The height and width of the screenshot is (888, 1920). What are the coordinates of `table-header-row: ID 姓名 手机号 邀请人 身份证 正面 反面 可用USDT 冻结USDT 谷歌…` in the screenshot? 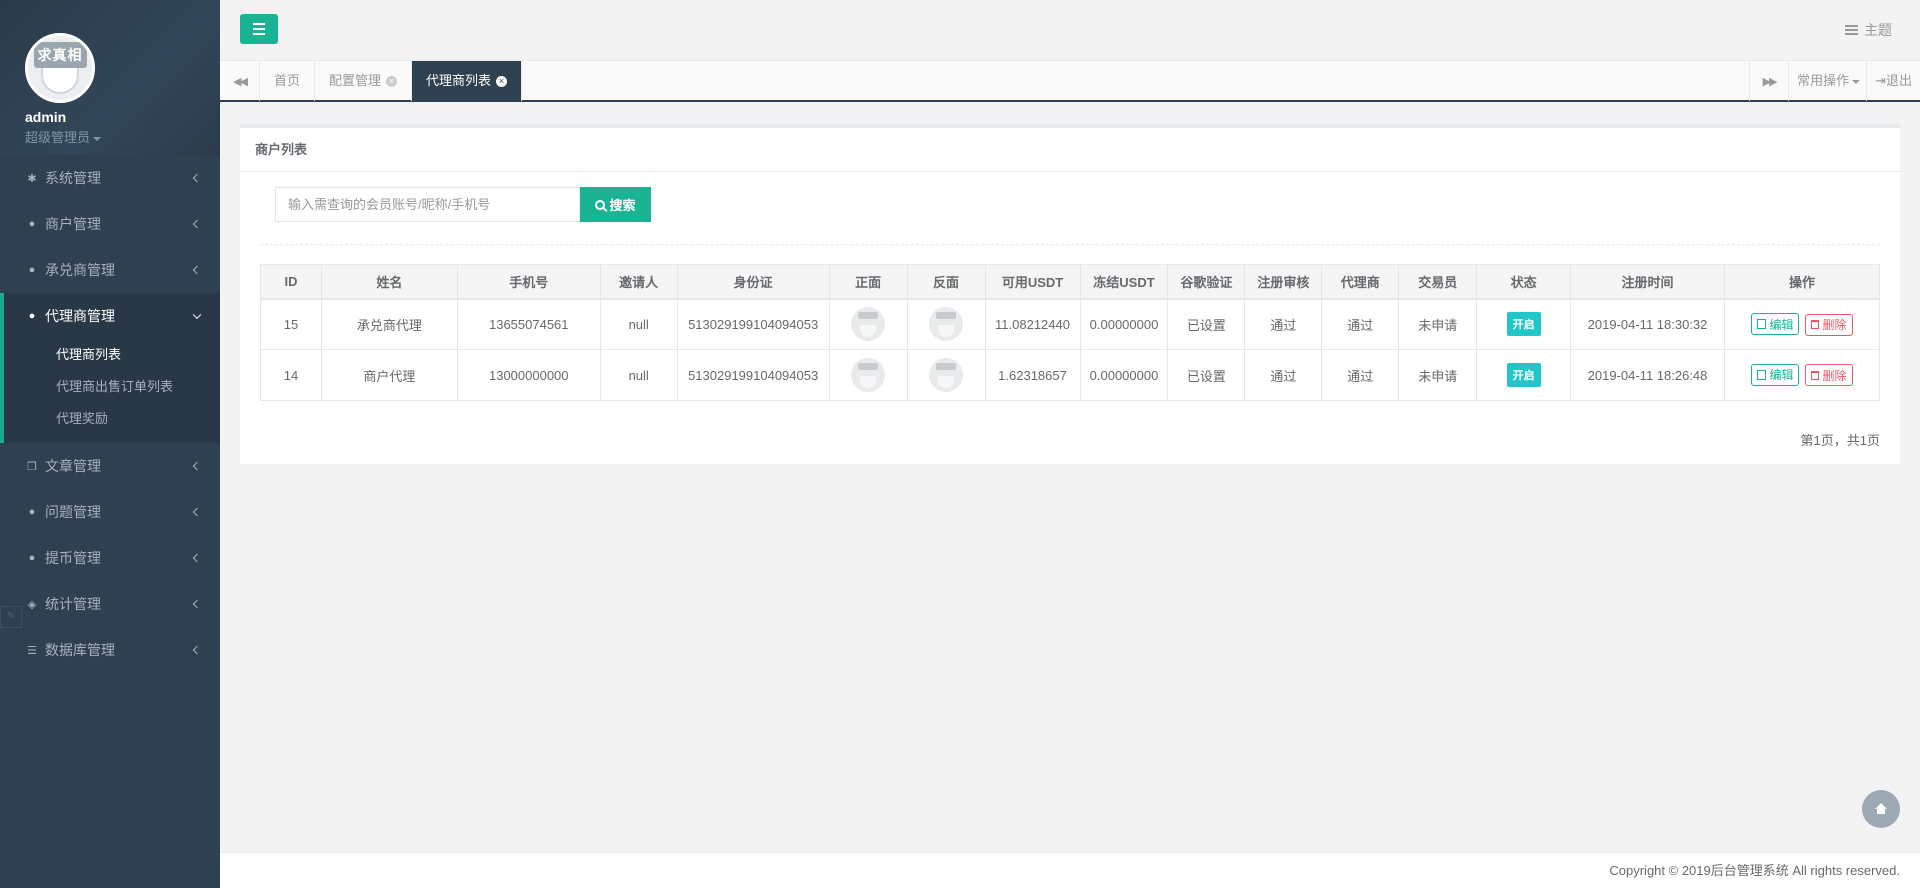 It's located at (1070, 282).